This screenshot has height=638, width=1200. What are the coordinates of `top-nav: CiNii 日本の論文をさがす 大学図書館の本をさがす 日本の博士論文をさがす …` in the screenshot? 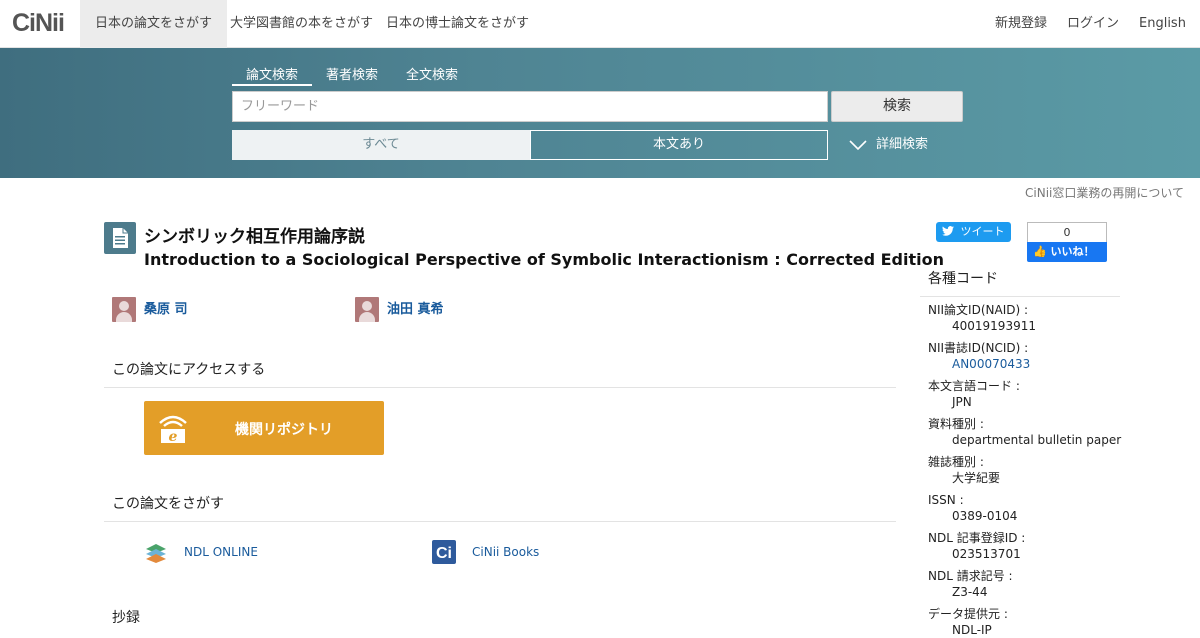 It's located at (600, 24).